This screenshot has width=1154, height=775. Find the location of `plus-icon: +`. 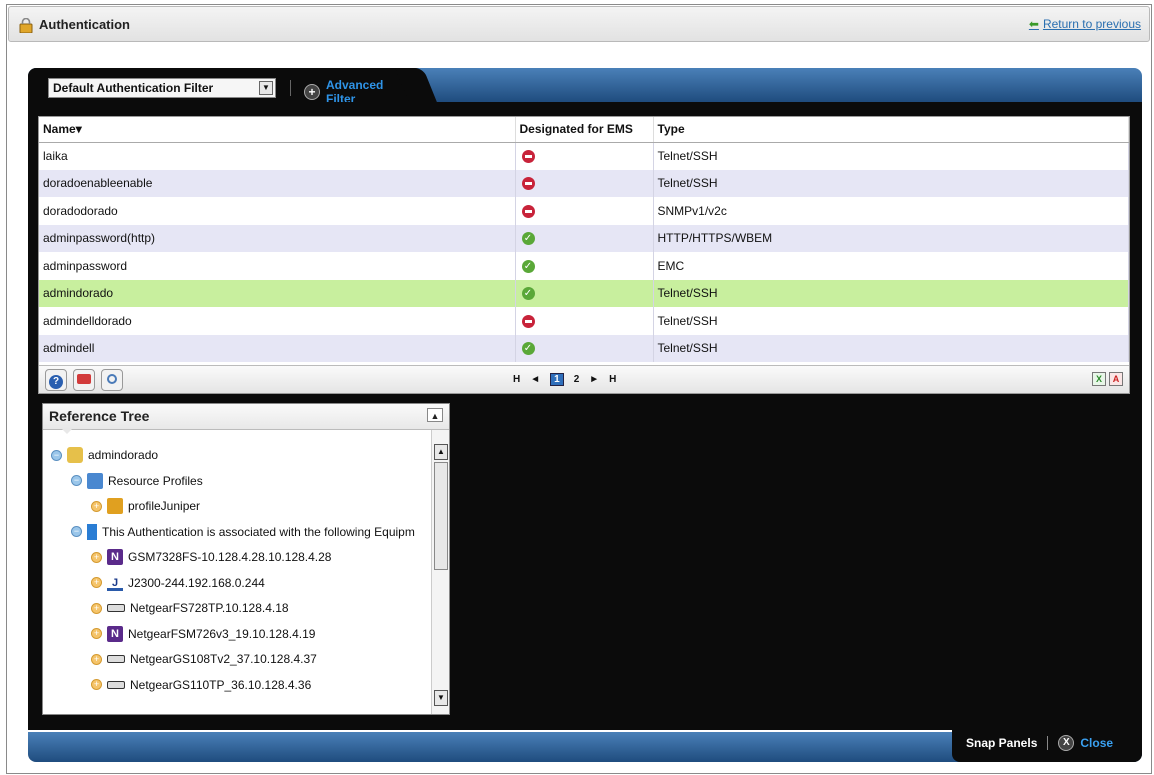

plus-icon: + is located at coordinates (312, 92).